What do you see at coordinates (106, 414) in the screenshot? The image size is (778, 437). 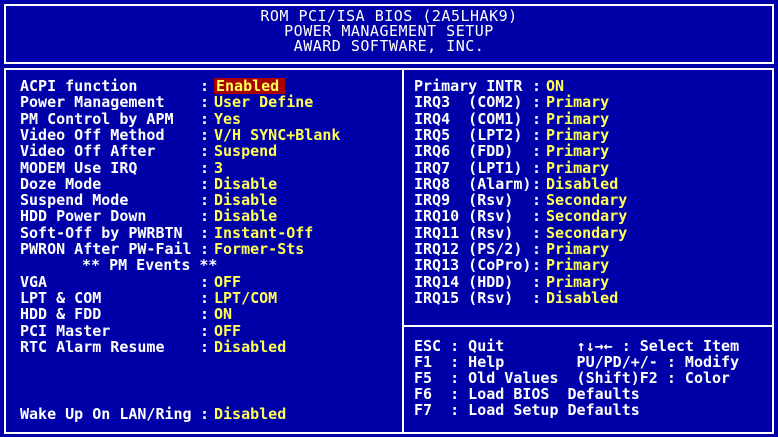 I see `setting-label: Wake Up On LAN/Ring` at bounding box center [106, 414].